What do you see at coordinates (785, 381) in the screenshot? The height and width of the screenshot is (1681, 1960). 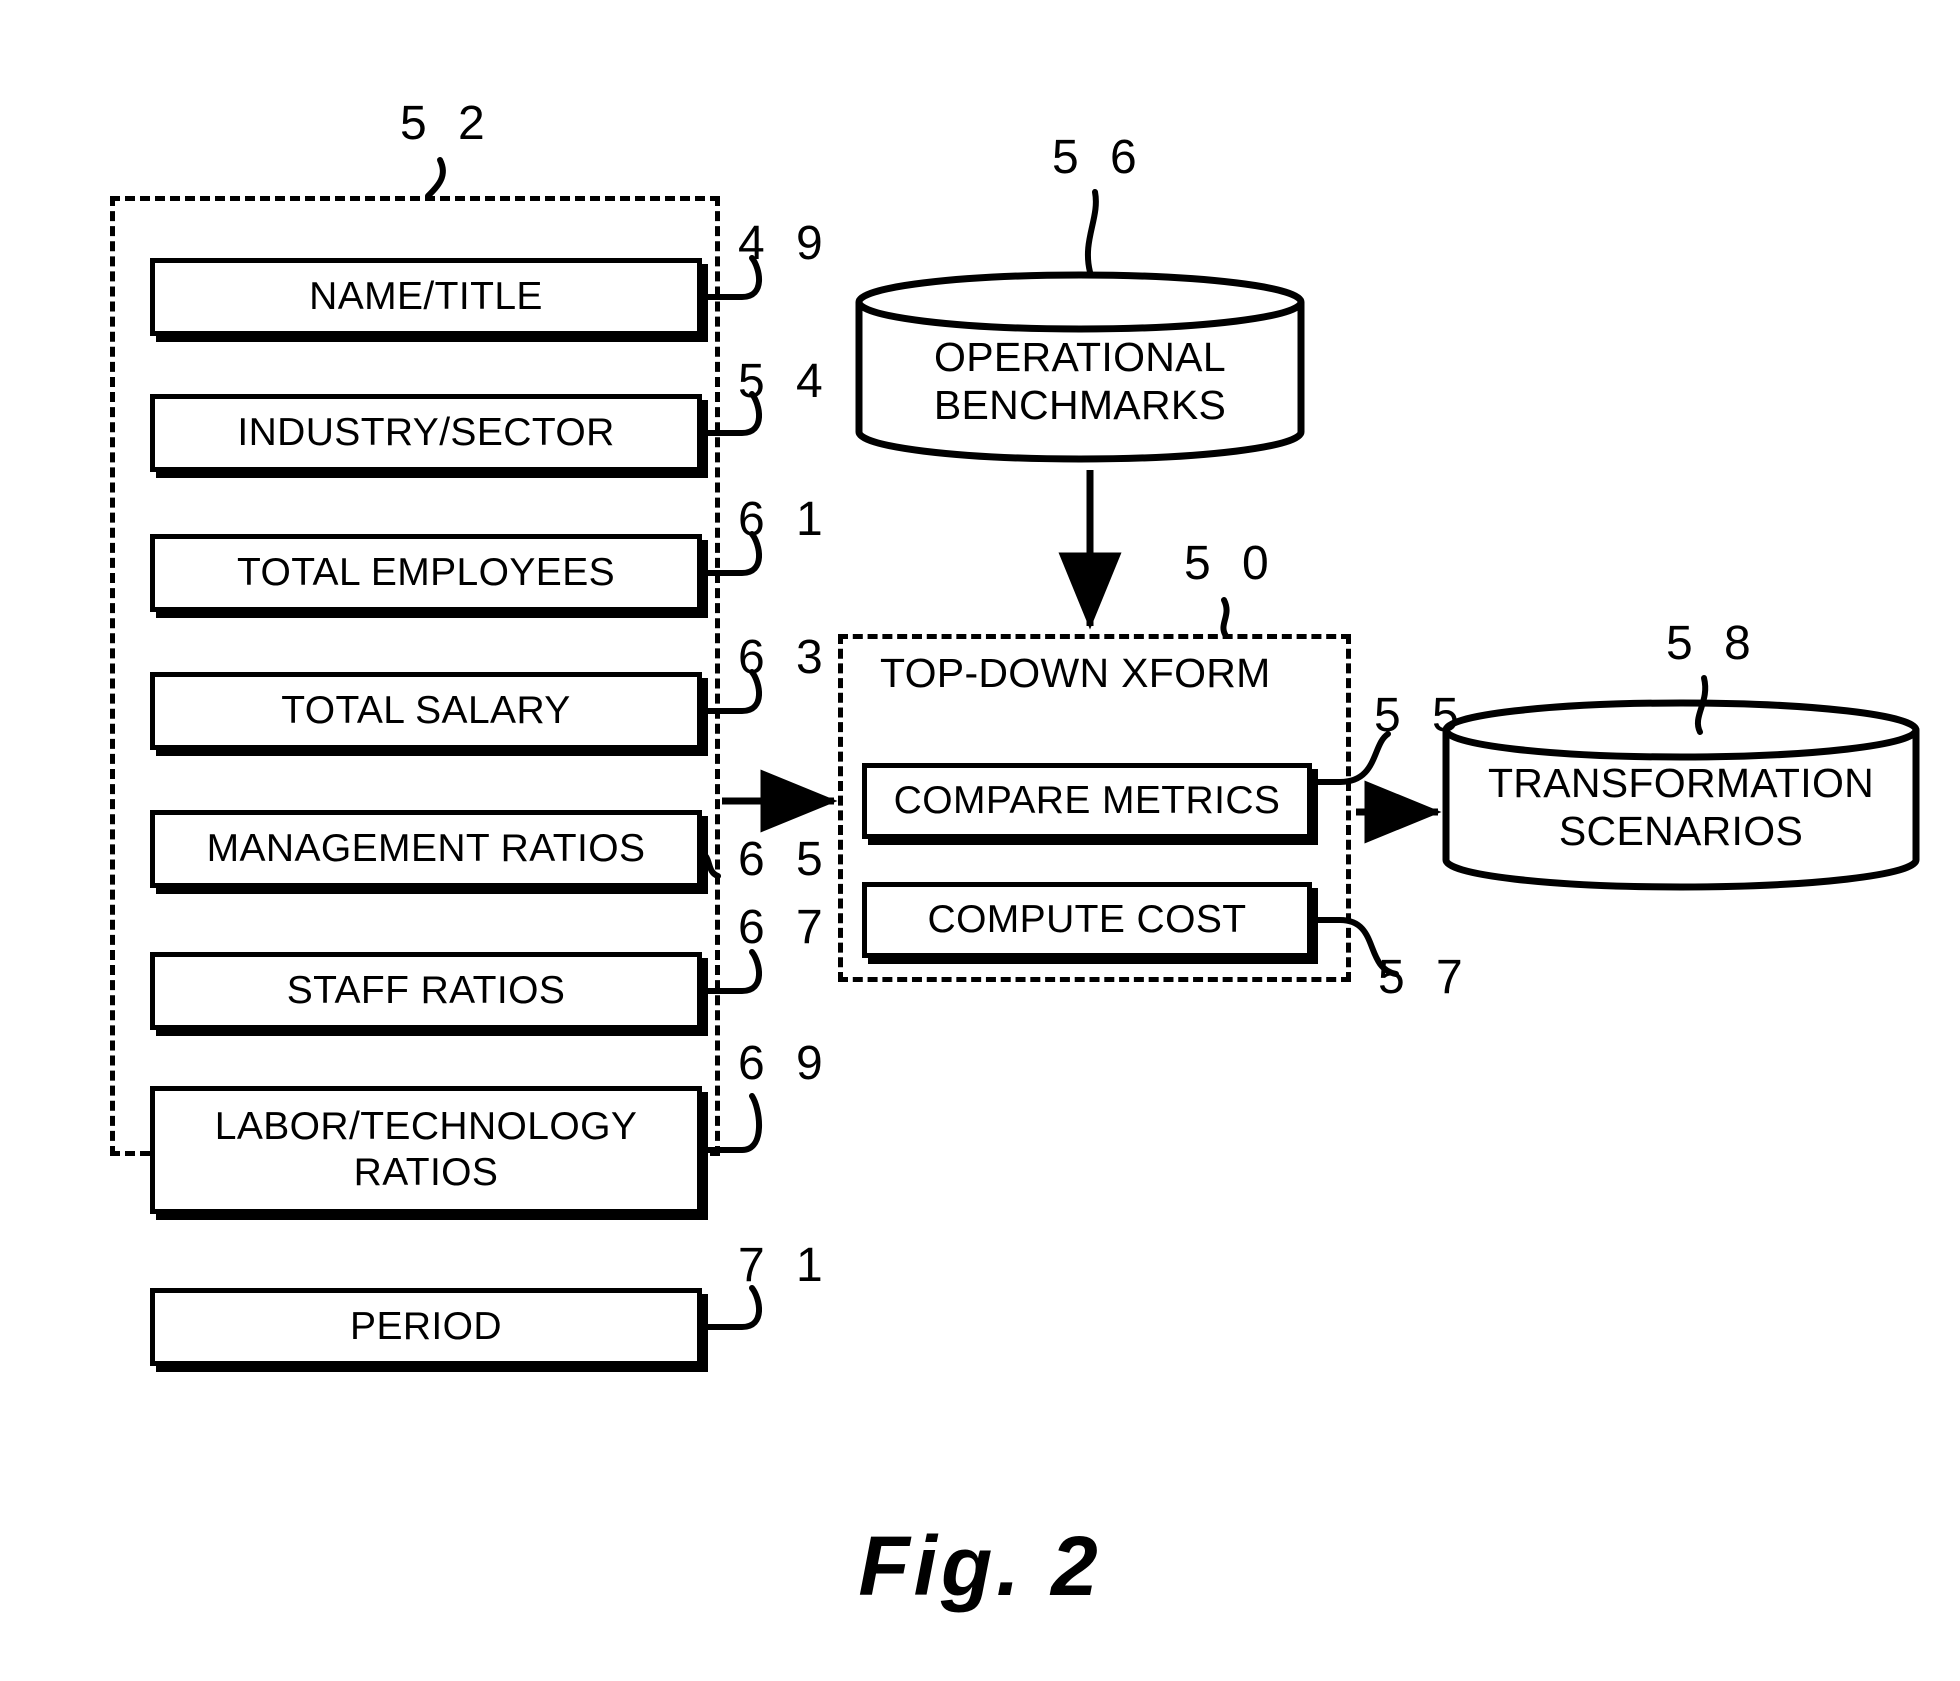 I see `reference-numeral-54: 5 4` at bounding box center [785, 381].